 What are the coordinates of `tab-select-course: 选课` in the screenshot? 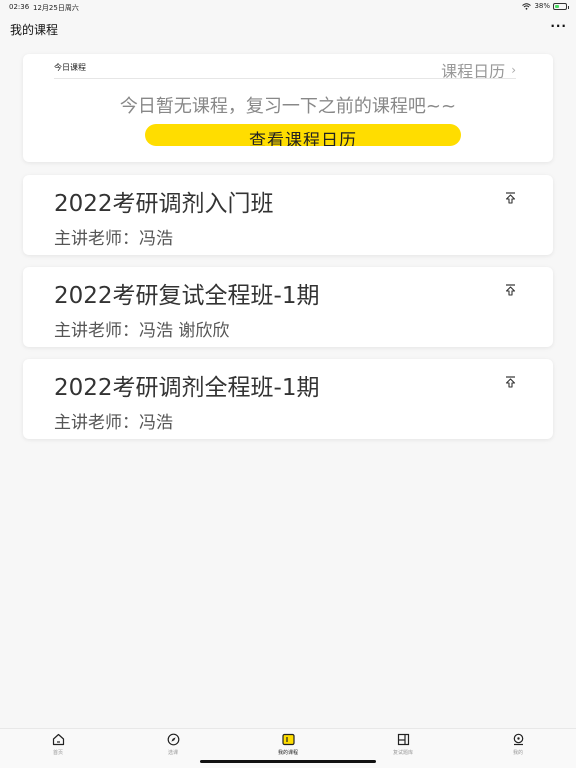 It's located at (173, 744).